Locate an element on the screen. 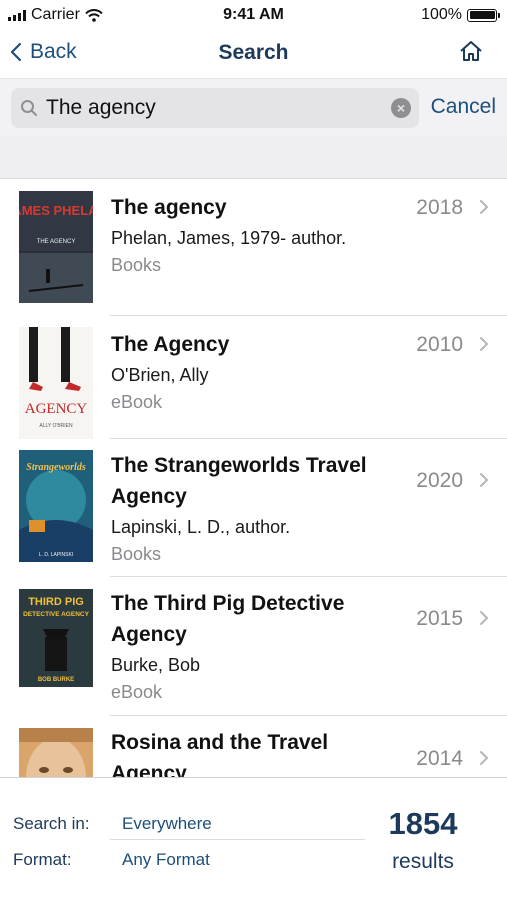 This screenshot has height=901, width=507. search-in-selector: Everywhere is located at coordinates (167, 824).